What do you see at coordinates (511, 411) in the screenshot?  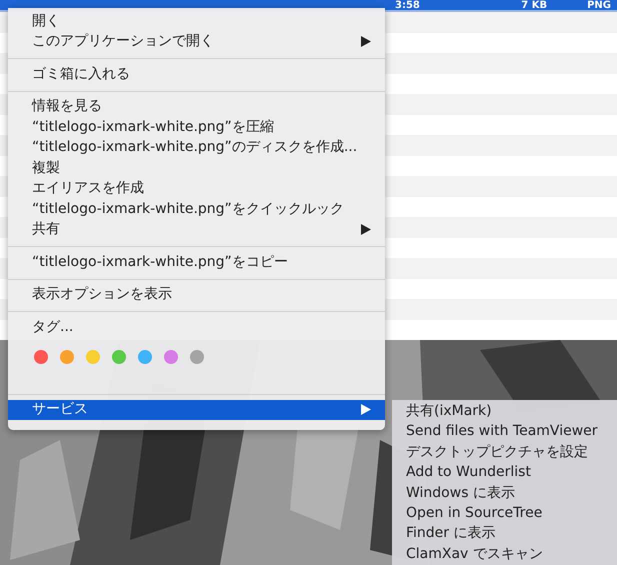 I see `menu-item: 共有(ixMark)` at bounding box center [511, 411].